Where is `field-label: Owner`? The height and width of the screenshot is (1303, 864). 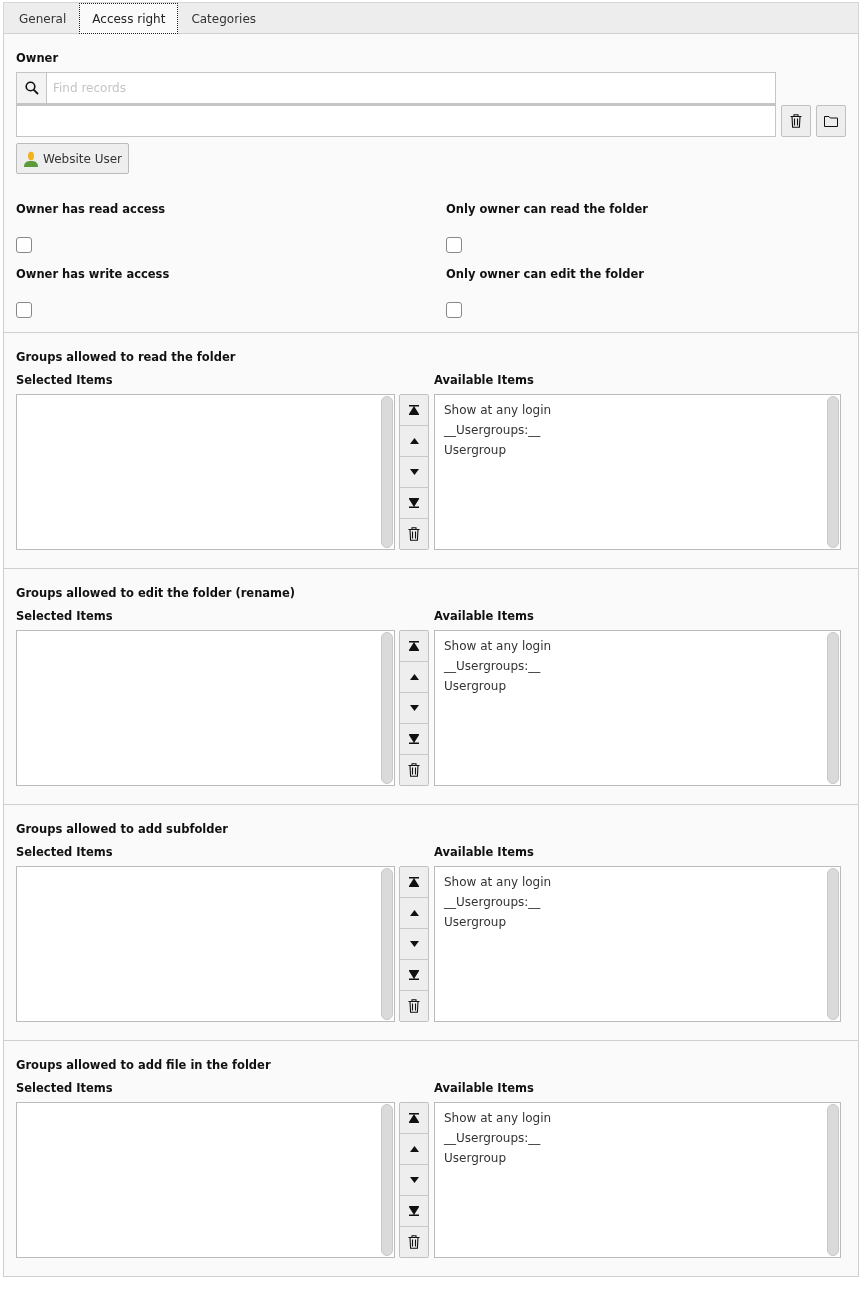
field-label: Owner is located at coordinates (38, 58).